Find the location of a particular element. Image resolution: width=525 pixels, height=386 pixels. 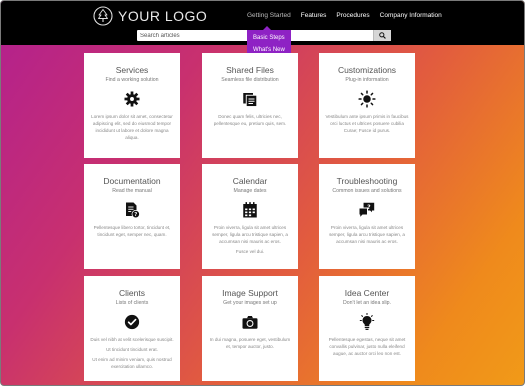

card-subtitle: Lists of clients is located at coordinates (132, 303).